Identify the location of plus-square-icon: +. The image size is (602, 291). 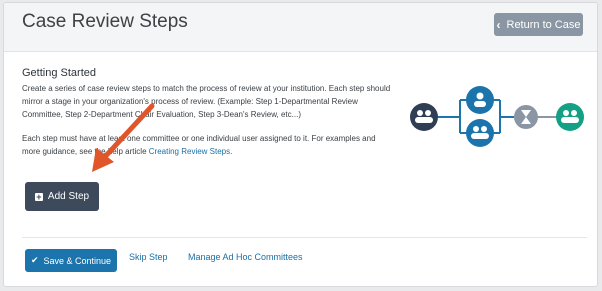
(38, 196).